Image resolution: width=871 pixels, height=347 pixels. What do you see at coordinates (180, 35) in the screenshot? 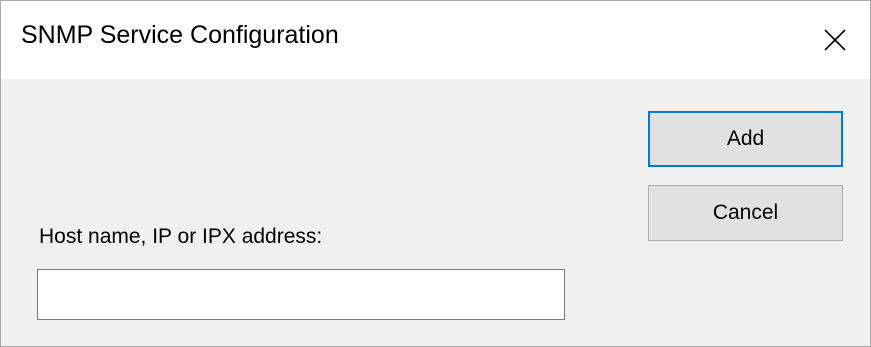
I see `window-title: SNMP Service Configuration` at bounding box center [180, 35].